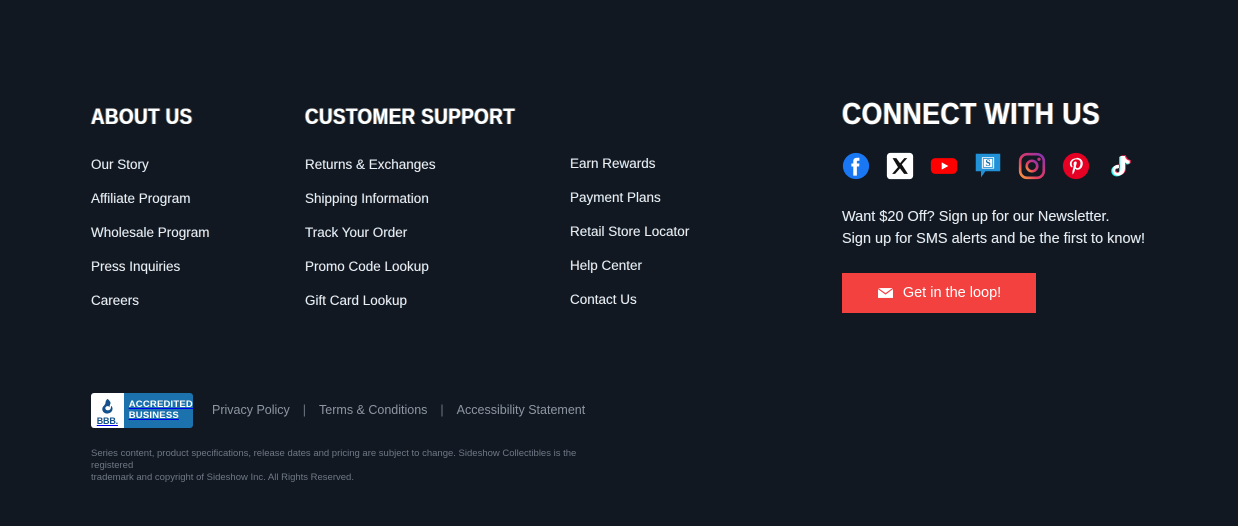 Image resolution: width=1238 pixels, height=526 pixels. What do you see at coordinates (613, 164) in the screenshot?
I see `link-earn-rewards: Earn Rewards` at bounding box center [613, 164].